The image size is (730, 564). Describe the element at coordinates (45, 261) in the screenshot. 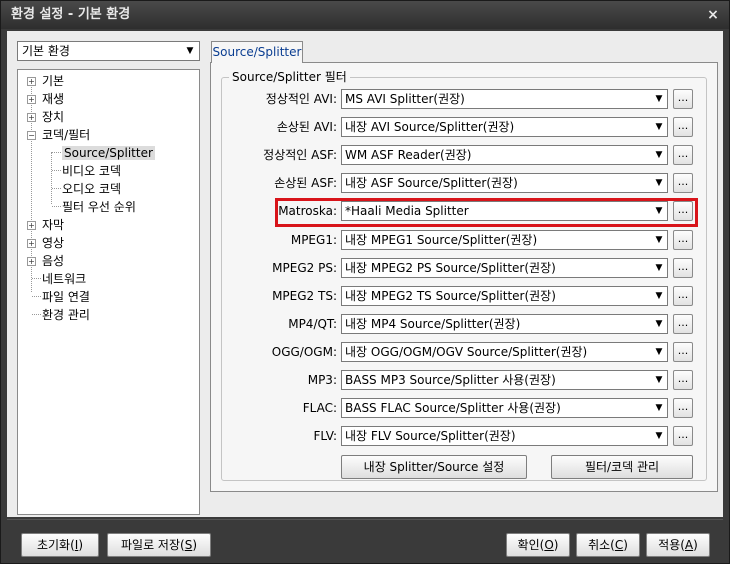

I see `tree-item: + 음성` at that location.